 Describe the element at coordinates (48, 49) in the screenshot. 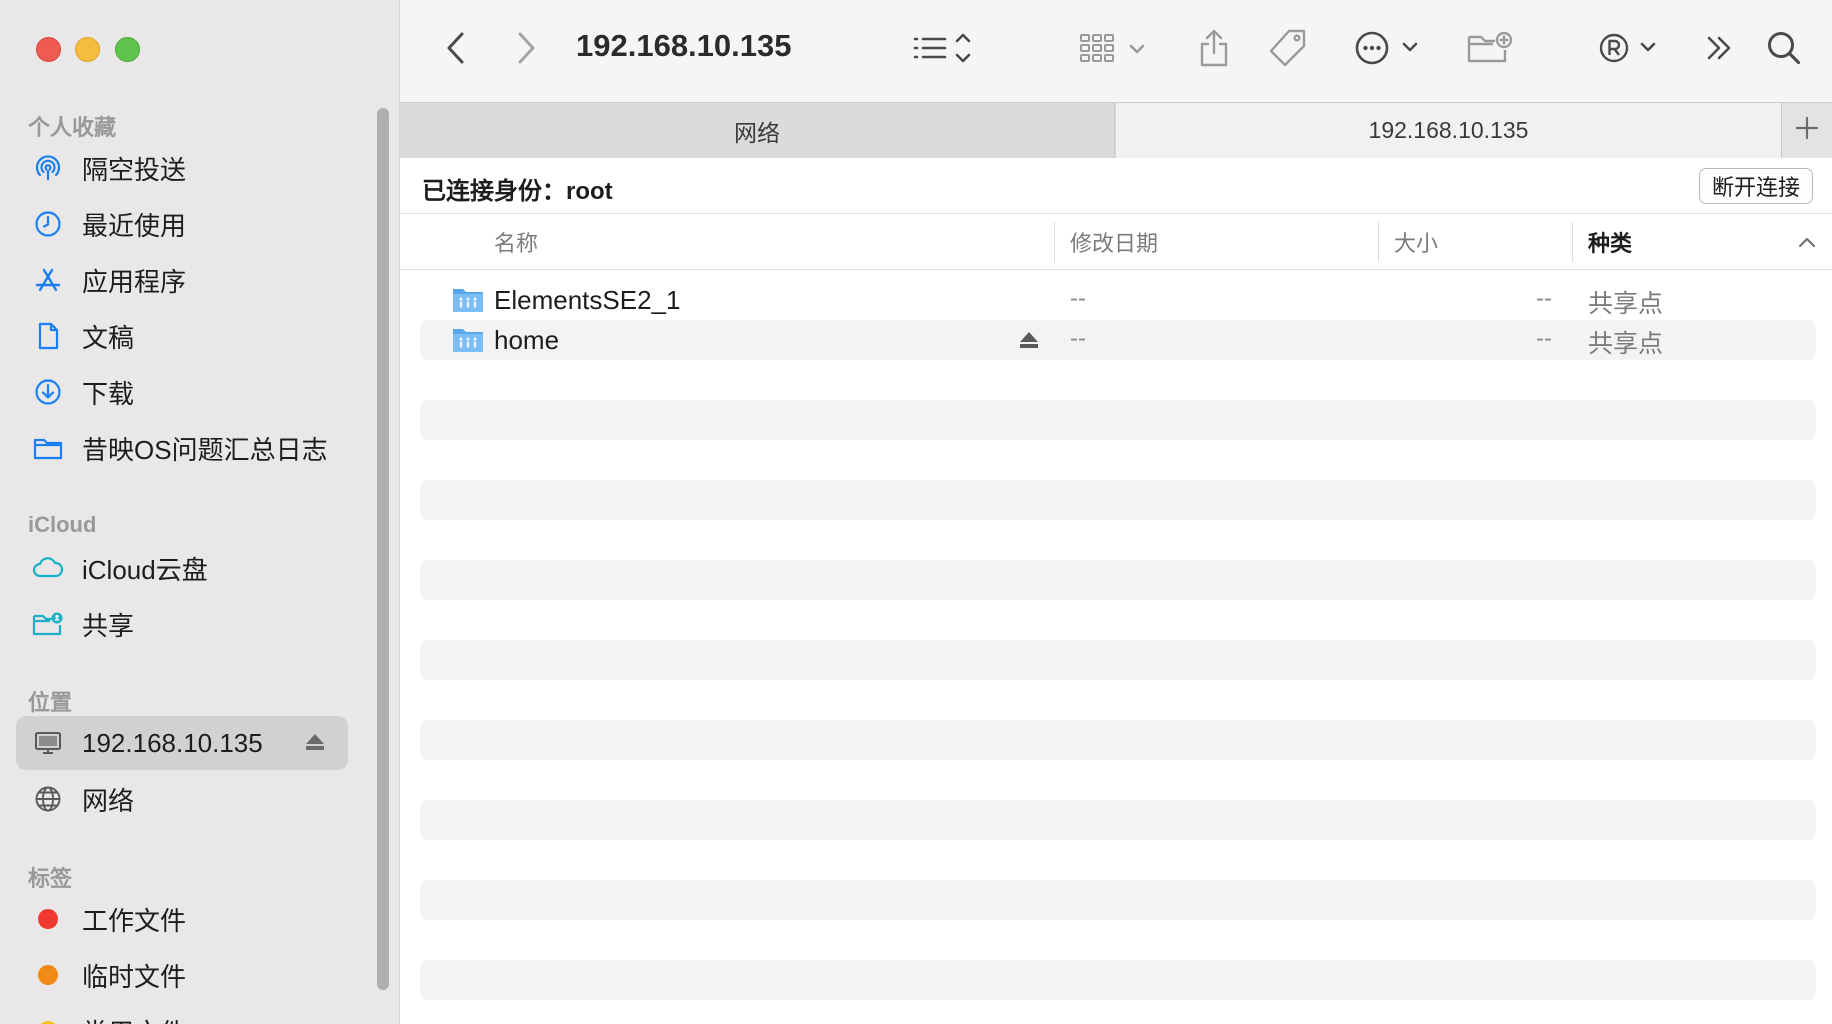

I see `close-window-button` at that location.